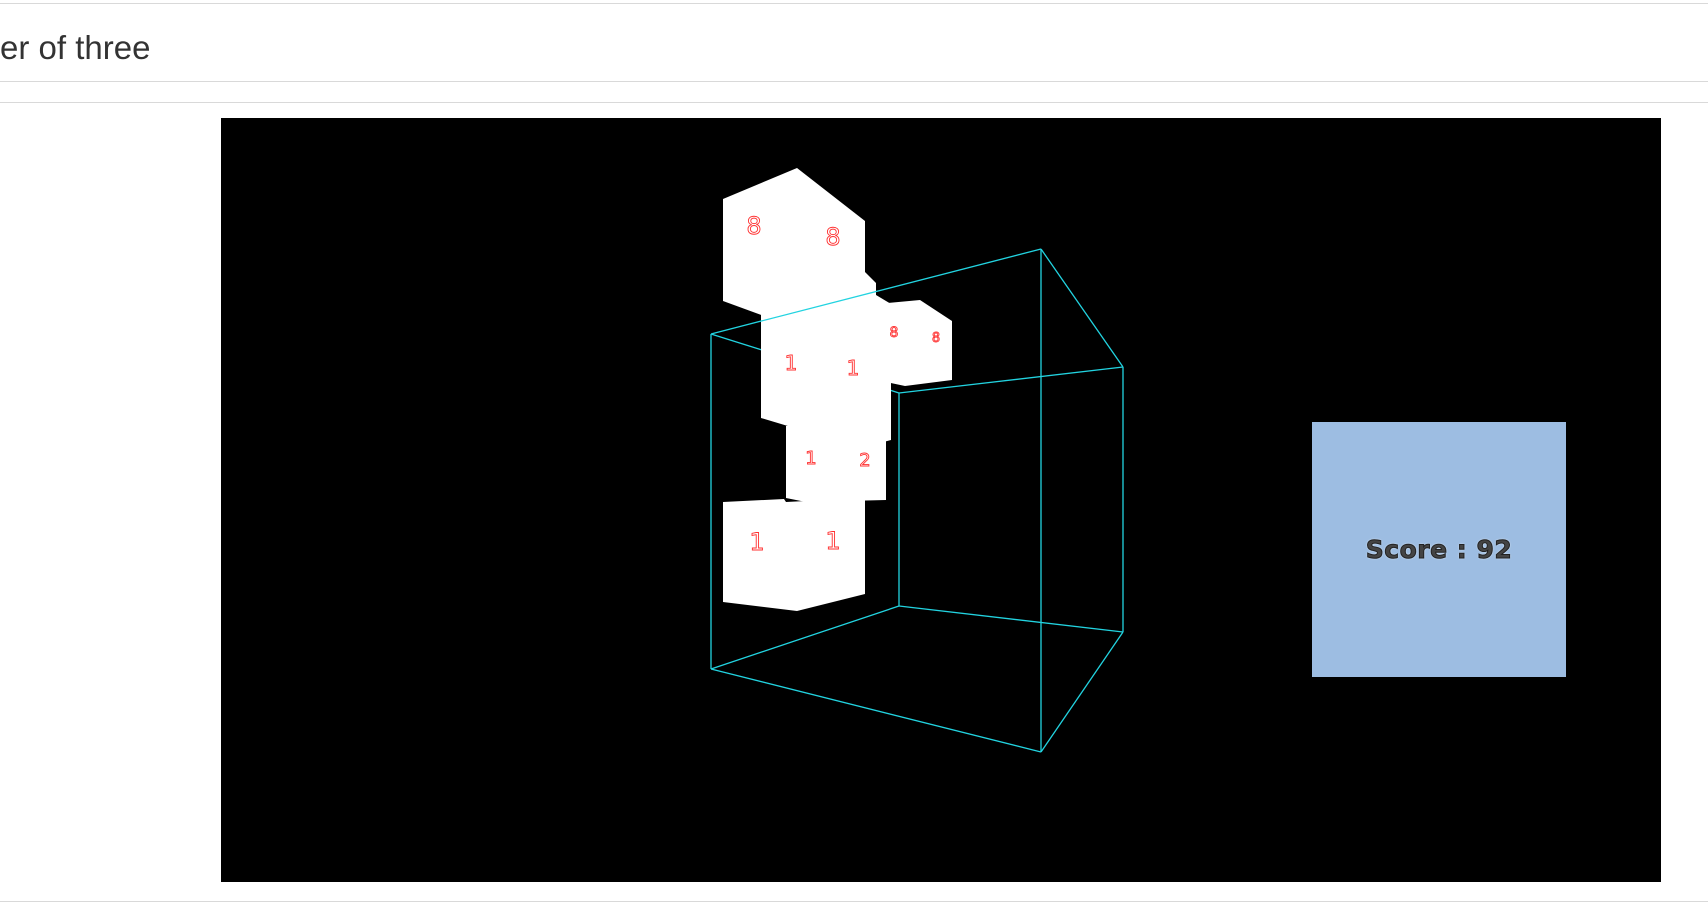 Image resolution: width=1708 pixels, height=903 pixels. I want to click on title-divider, so click(854, 81).